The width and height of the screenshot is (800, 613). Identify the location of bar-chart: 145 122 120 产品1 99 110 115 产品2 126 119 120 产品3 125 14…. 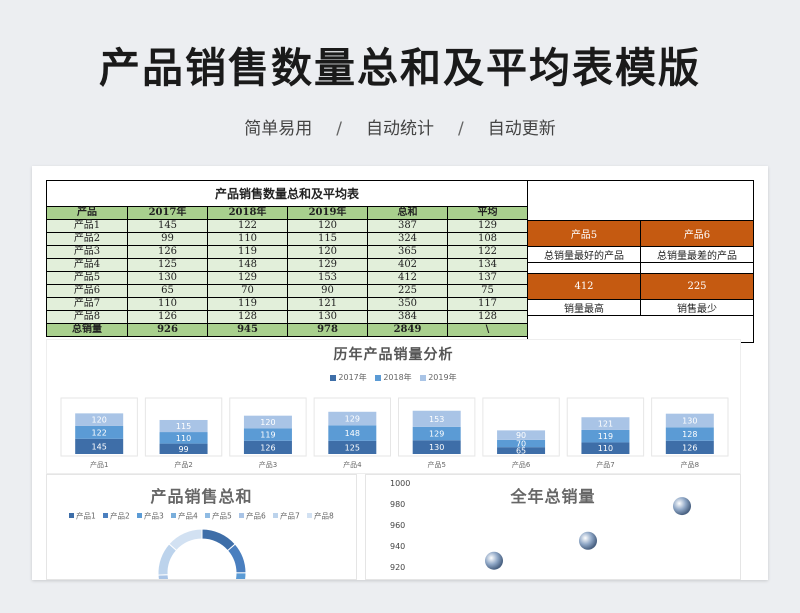
(394, 433).